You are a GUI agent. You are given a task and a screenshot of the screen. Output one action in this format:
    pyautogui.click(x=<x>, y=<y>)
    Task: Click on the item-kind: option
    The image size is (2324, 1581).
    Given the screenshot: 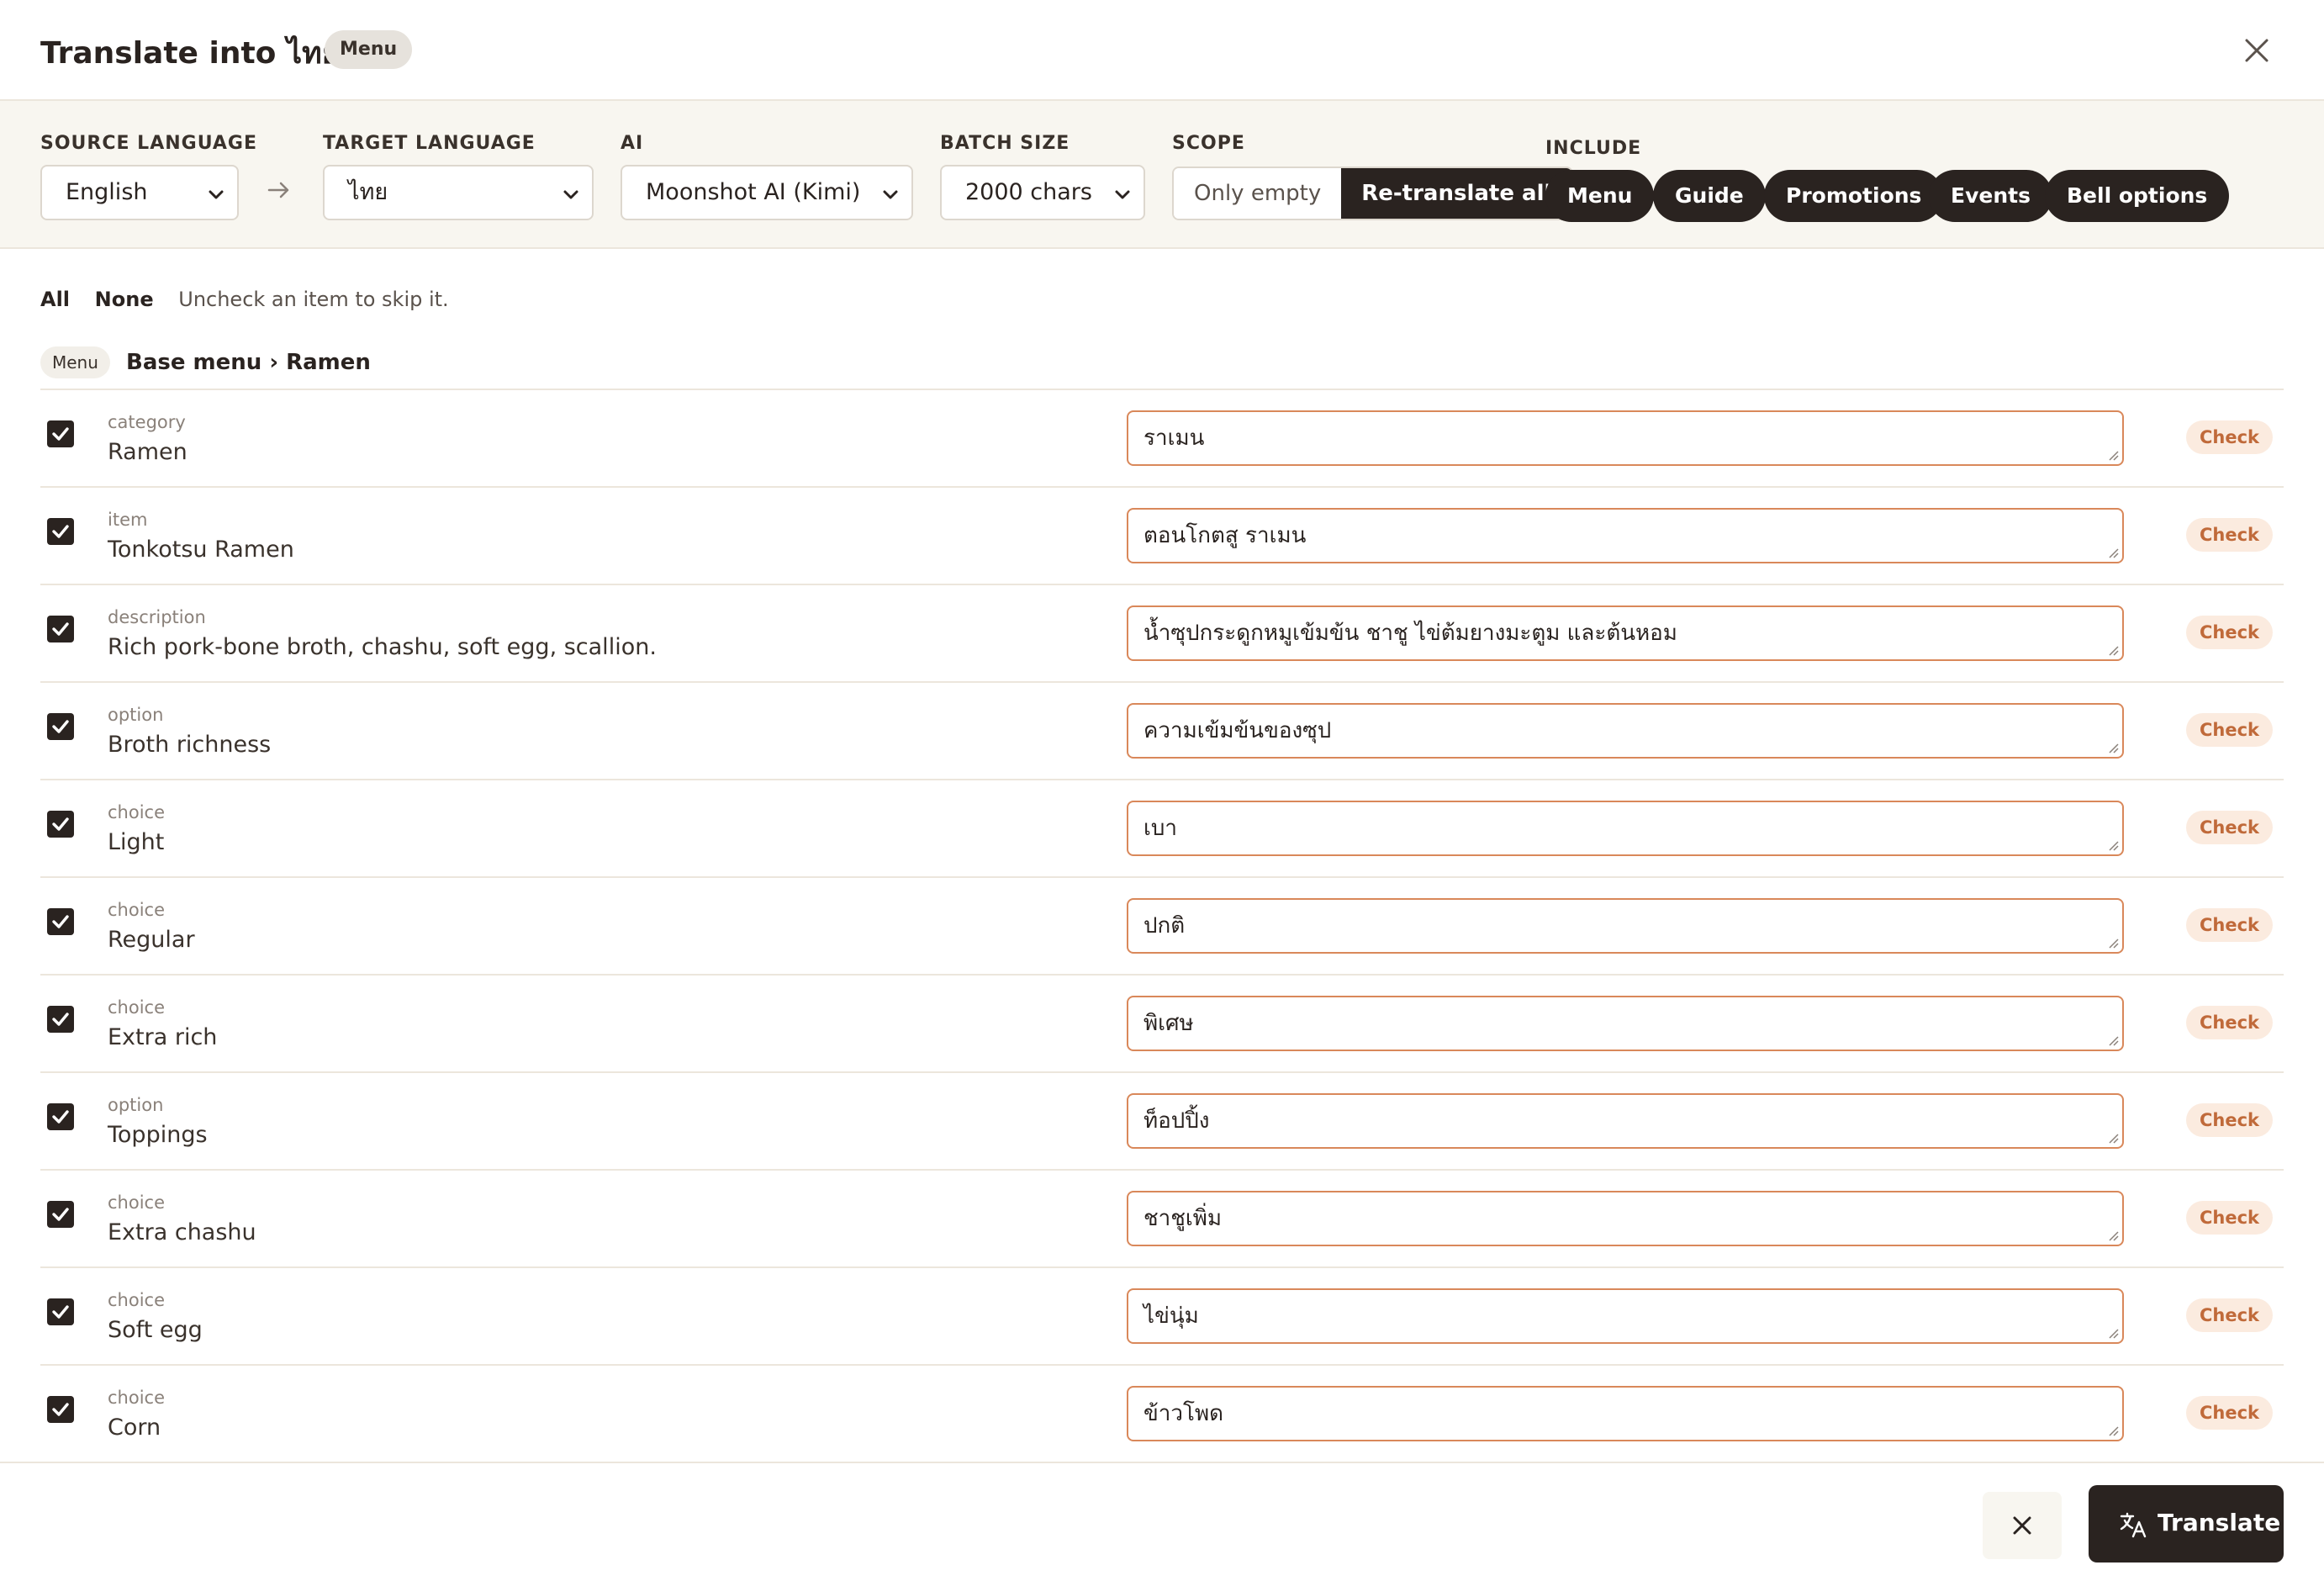 What is the action you would take?
    pyautogui.click(x=136, y=1105)
    